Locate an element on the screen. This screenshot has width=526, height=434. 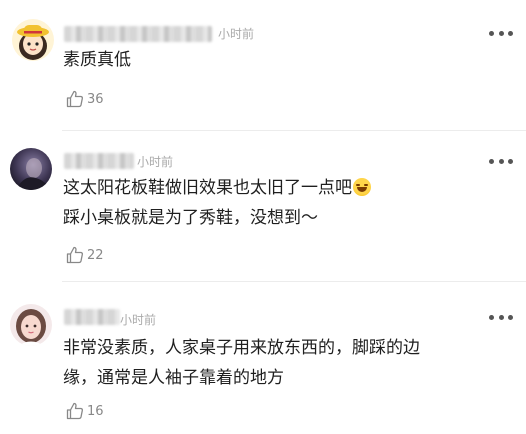
comment-text: 这太阳花板鞋做旧效果也太旧了一点吧 踩小桌板就是为了秀鞋，没想到～ is located at coordinates (217, 203).